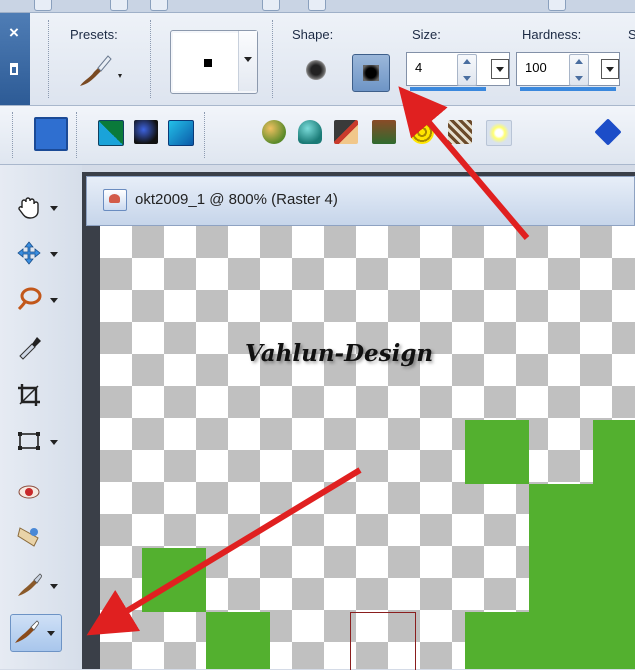  What do you see at coordinates (224, 551) in the screenshot?
I see `arrow-to-paint-brush` at bounding box center [224, 551].